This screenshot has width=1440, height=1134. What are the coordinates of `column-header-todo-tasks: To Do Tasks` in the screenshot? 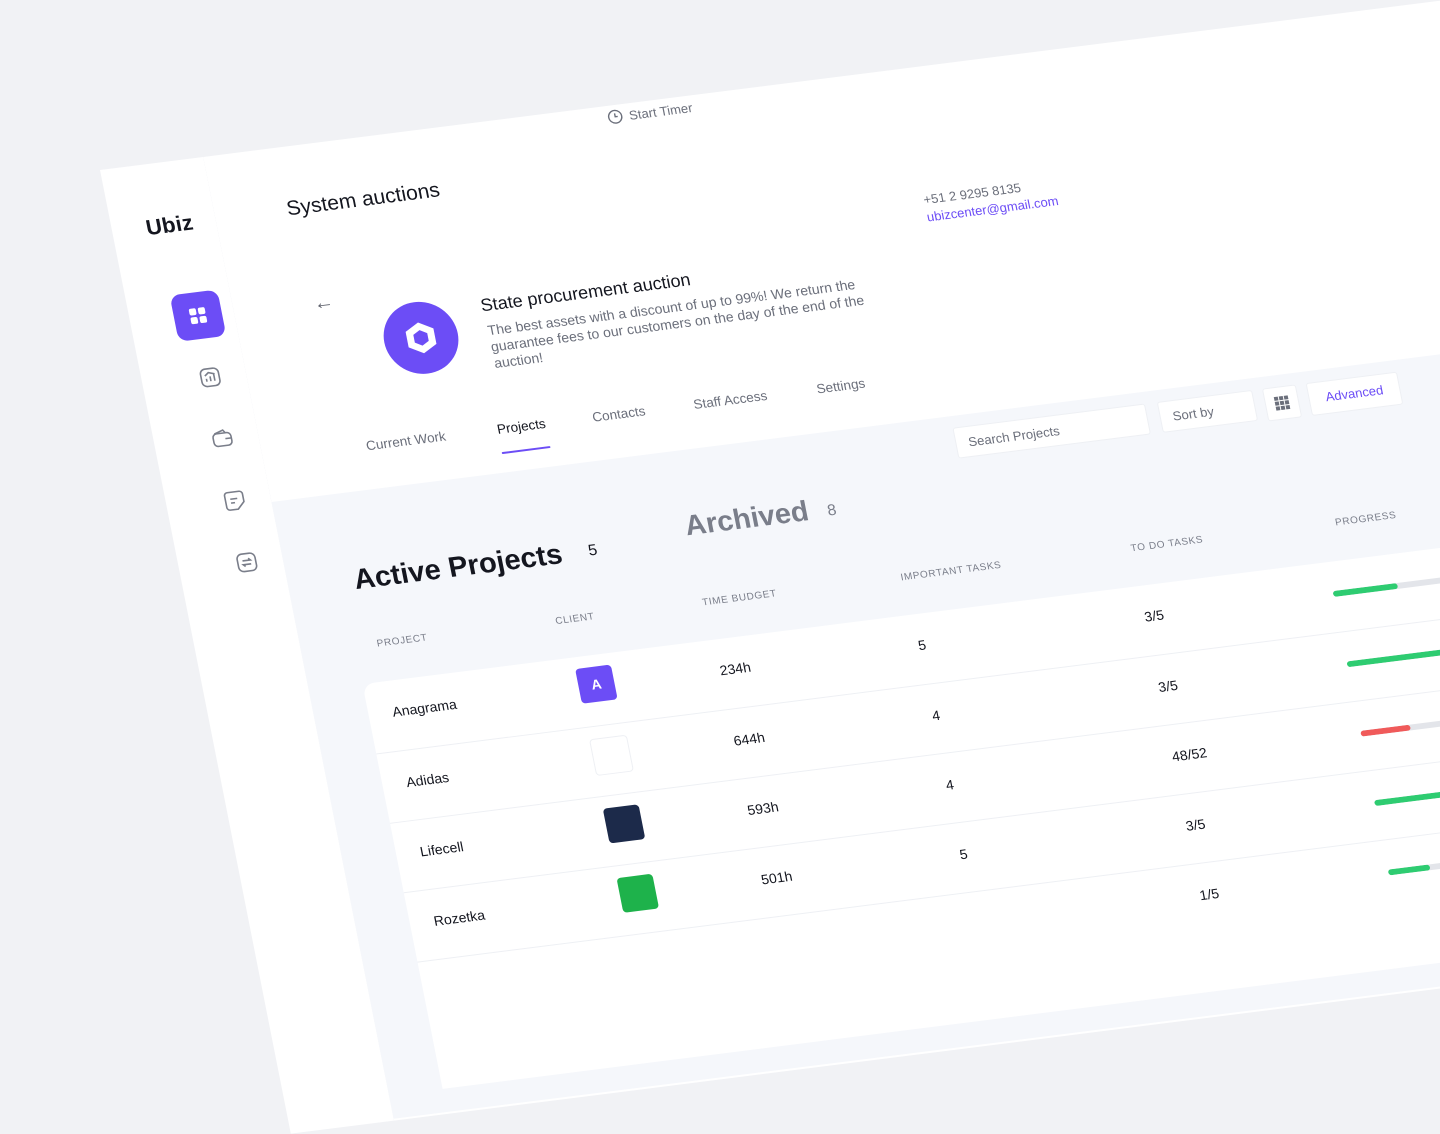 It's located at (1167, 544).